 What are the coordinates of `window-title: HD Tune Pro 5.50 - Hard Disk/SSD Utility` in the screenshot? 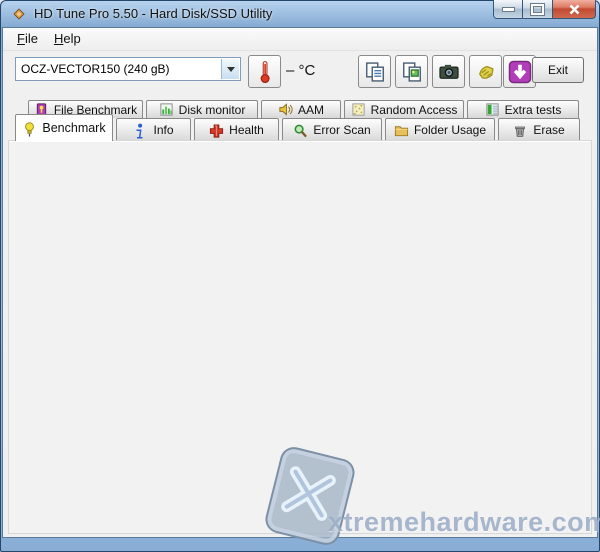 It's located at (153, 13).